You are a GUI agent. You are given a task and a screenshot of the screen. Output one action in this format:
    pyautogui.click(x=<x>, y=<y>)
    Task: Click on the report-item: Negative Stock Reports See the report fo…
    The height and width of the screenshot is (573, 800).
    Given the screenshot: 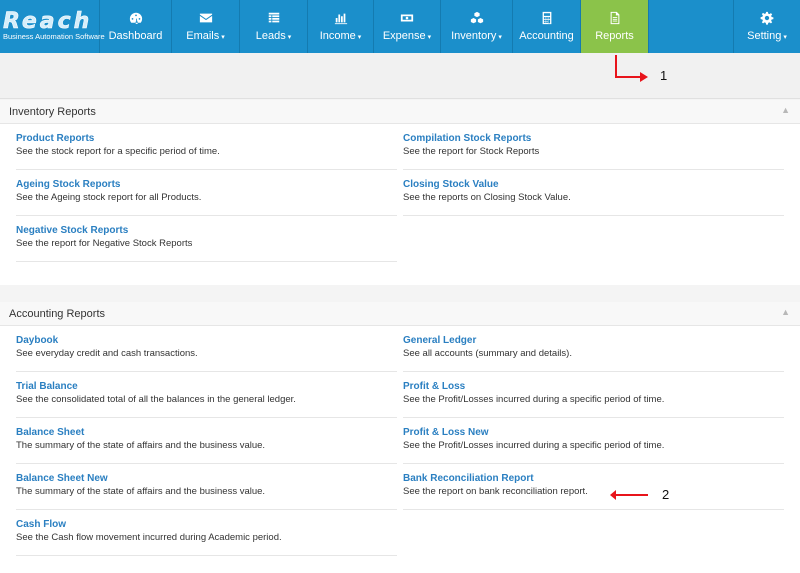 What is the action you would take?
    pyautogui.click(x=206, y=239)
    